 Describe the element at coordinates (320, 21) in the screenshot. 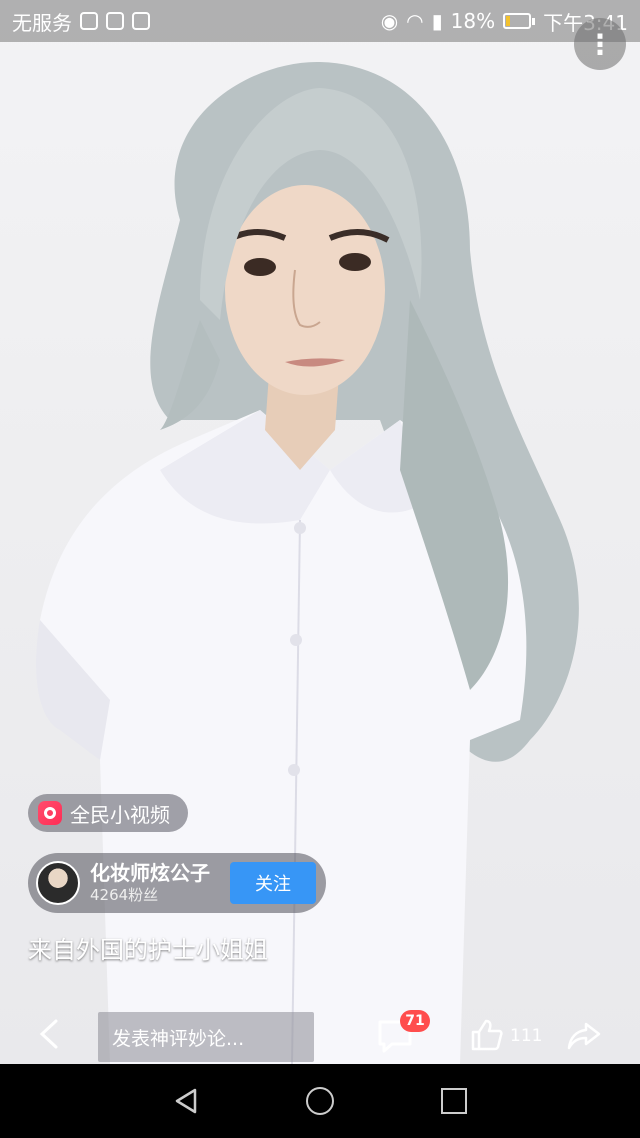

I see `status-bar: 无服务 ◉ ◠ ▮ 18% 下午3:41` at that location.